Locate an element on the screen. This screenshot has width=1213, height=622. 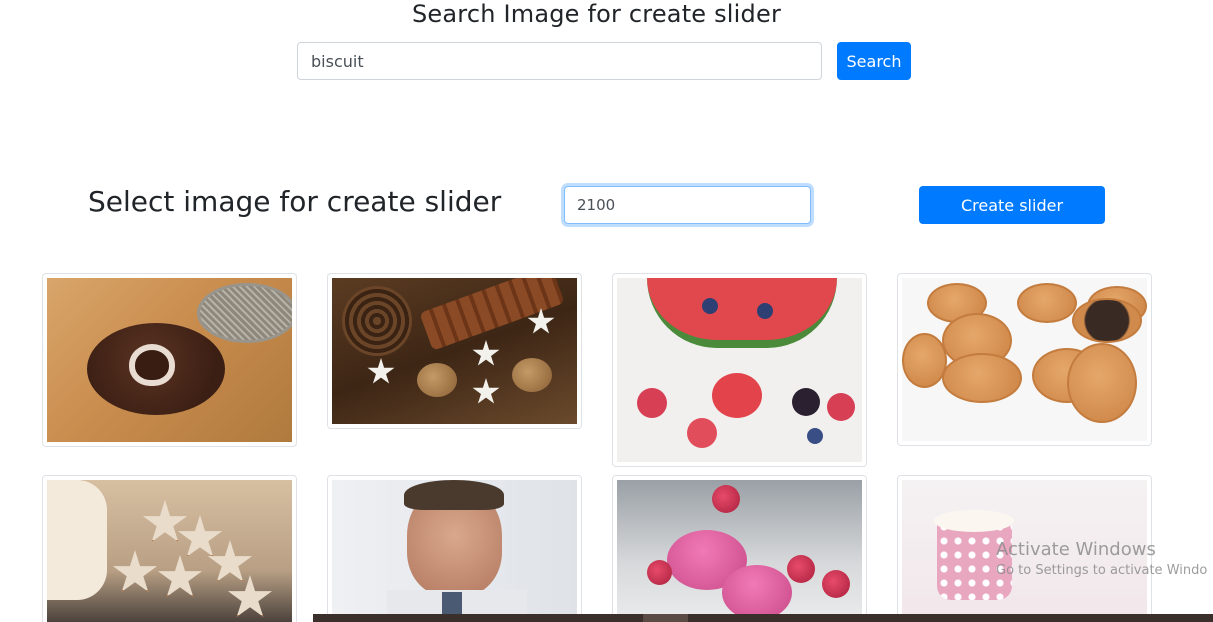
sieve-shape is located at coordinates (244, 313).